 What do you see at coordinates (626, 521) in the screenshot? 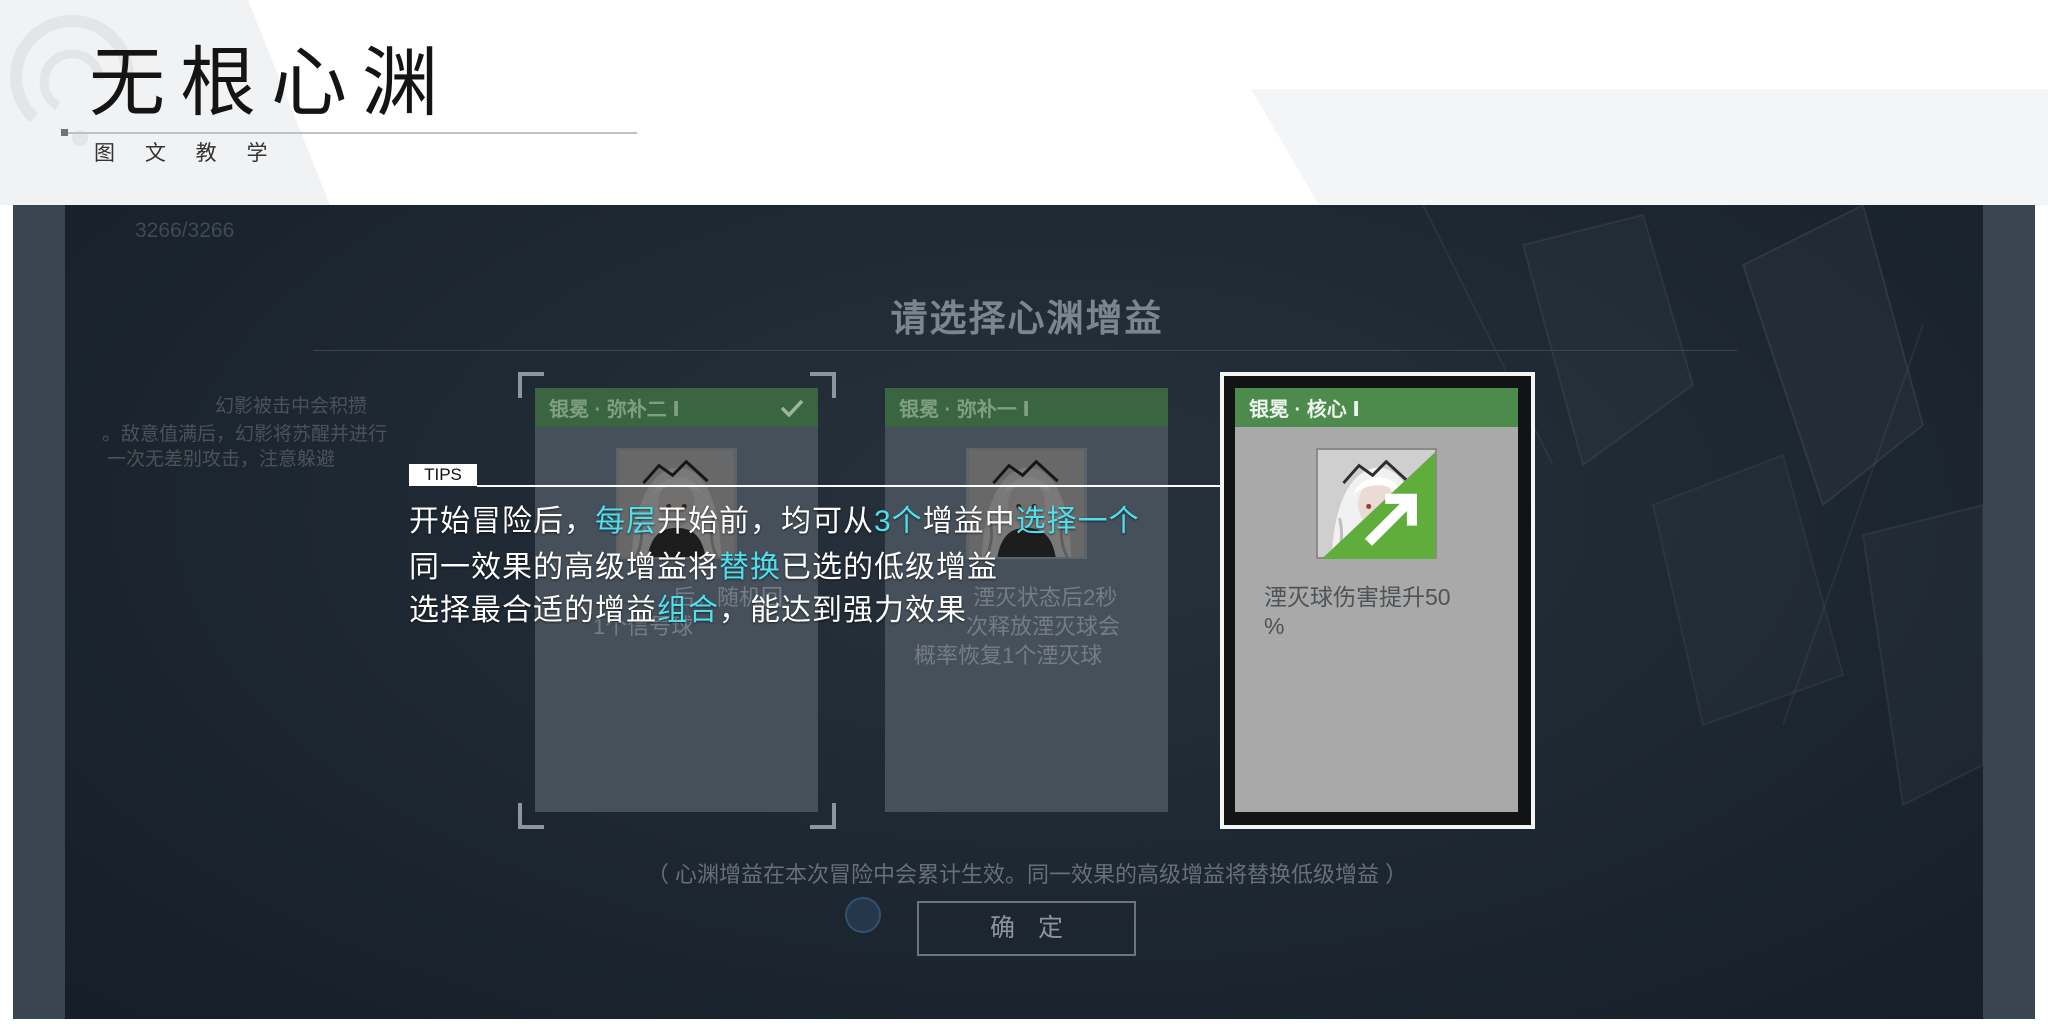
I see `tips-text-segment: 每层` at bounding box center [626, 521].